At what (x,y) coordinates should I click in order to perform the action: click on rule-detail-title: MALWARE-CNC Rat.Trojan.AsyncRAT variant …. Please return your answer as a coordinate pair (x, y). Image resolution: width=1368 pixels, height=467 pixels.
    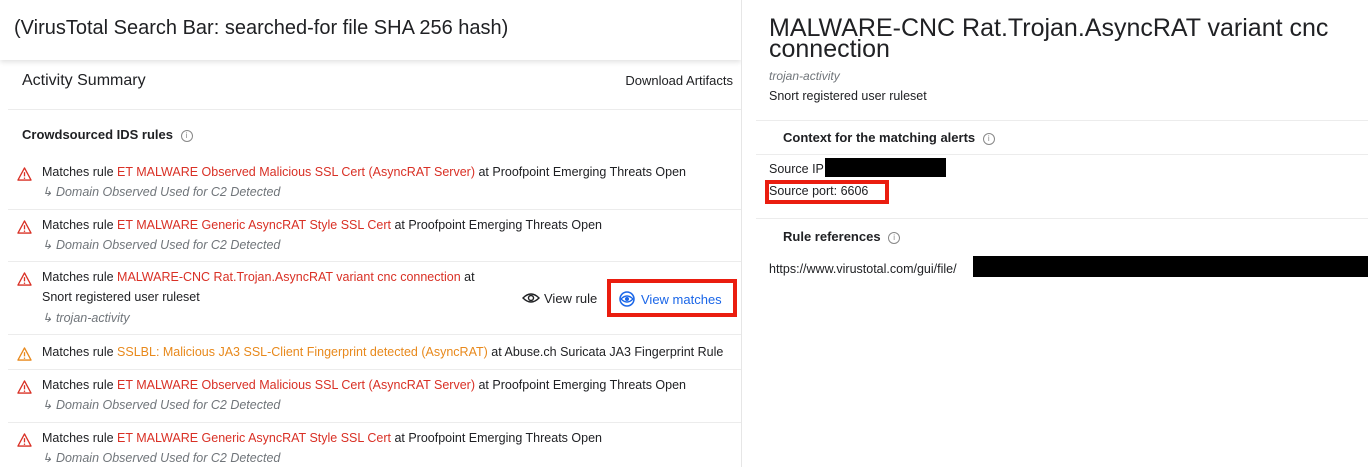
    Looking at the image, I should click on (1049, 38).